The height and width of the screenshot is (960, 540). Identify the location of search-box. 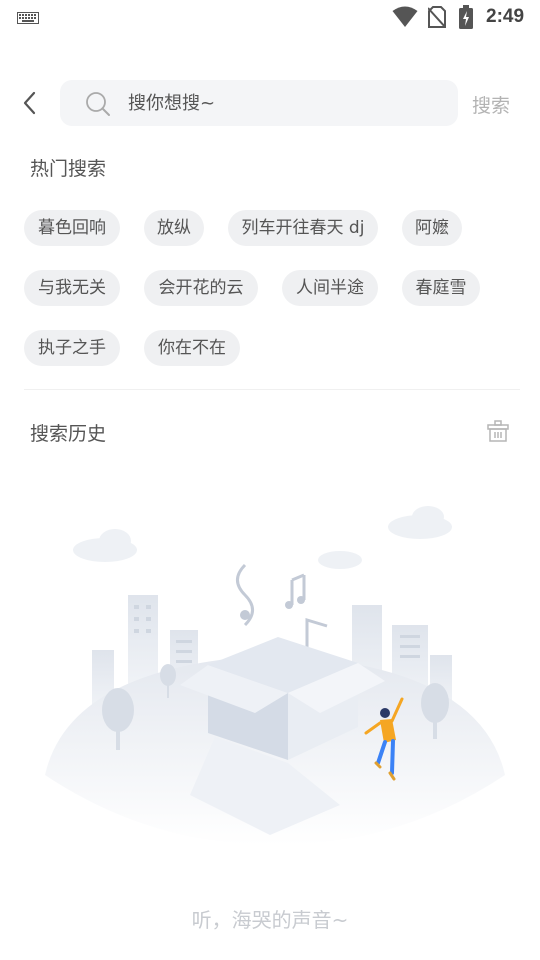
(259, 103).